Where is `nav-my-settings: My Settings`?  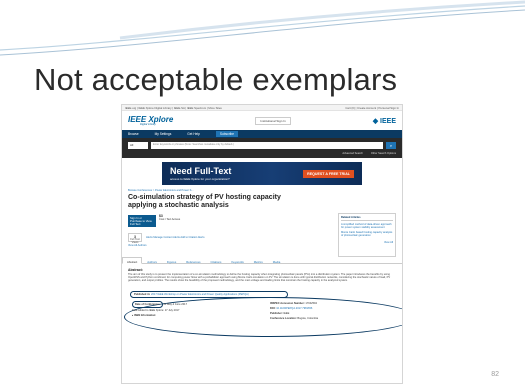 nav-my-settings: My Settings is located at coordinates (163, 134).